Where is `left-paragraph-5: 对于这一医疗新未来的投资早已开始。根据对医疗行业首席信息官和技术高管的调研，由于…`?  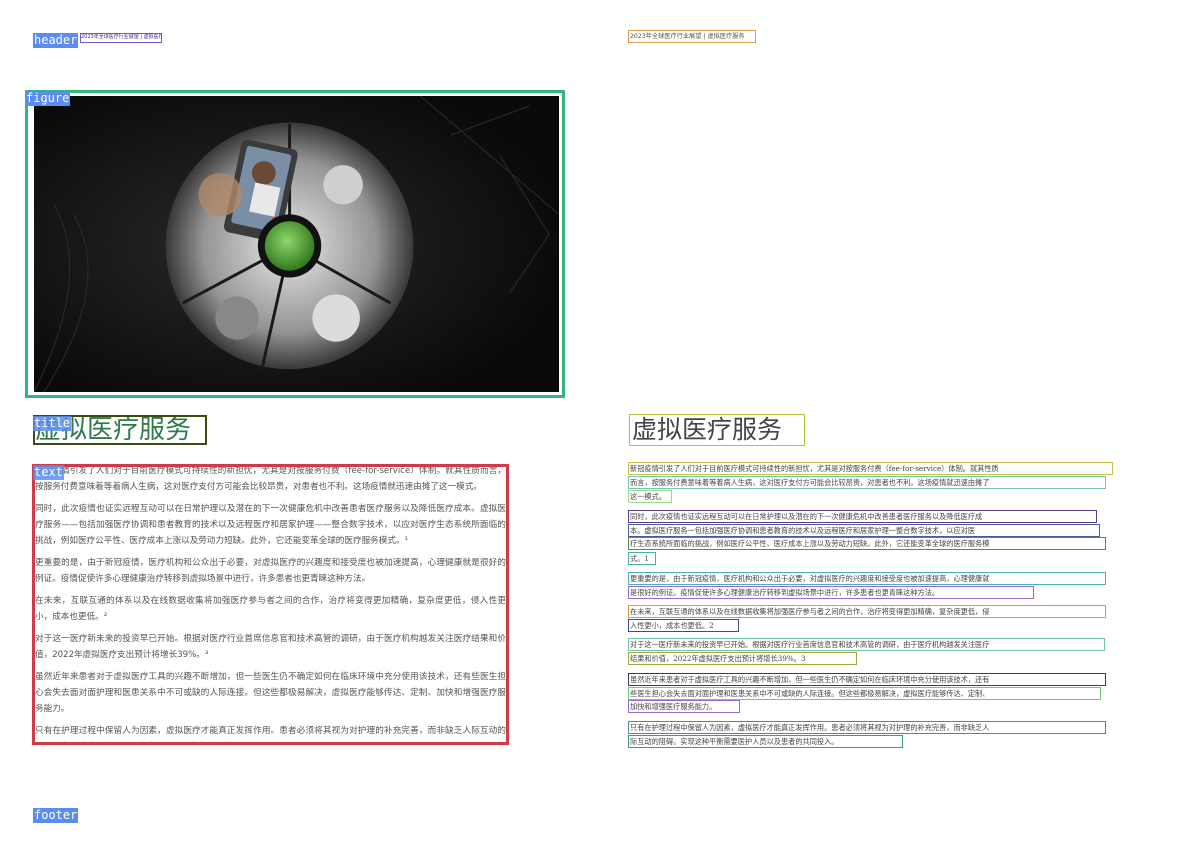 left-paragraph-5: 对于这一医疗新未来的投资早已开始。根据对医疗行业首席信息官和技术高管的调研，由于… is located at coordinates (270, 647).